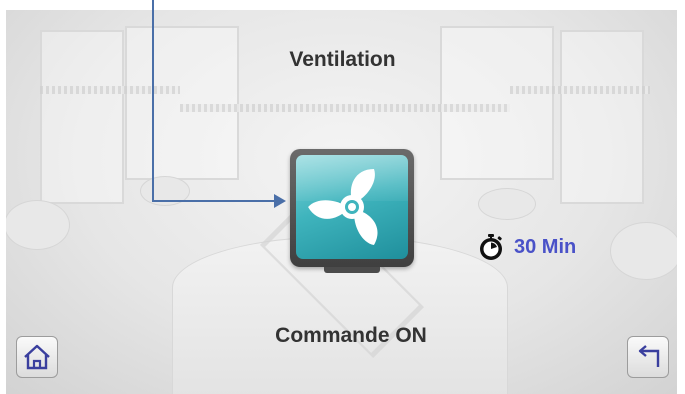 The image size is (685, 394). I want to click on fan-button-stand, so click(352, 270).